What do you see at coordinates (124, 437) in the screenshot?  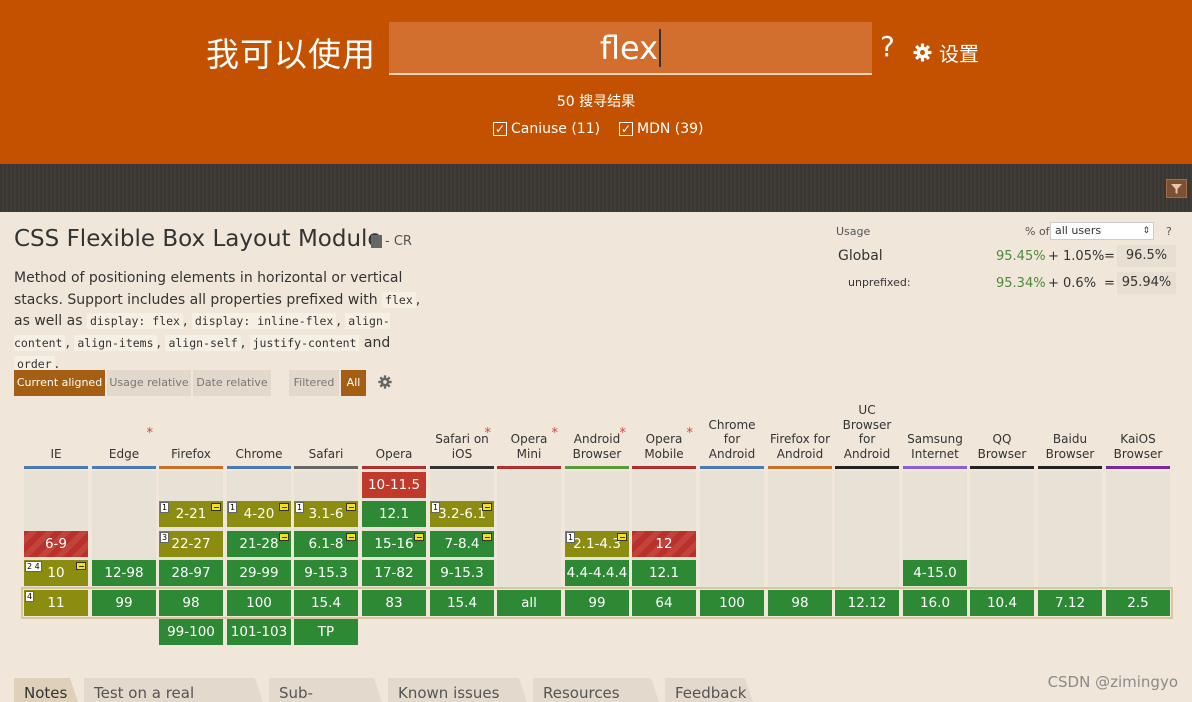 I see `browser-header: Edge *` at bounding box center [124, 437].